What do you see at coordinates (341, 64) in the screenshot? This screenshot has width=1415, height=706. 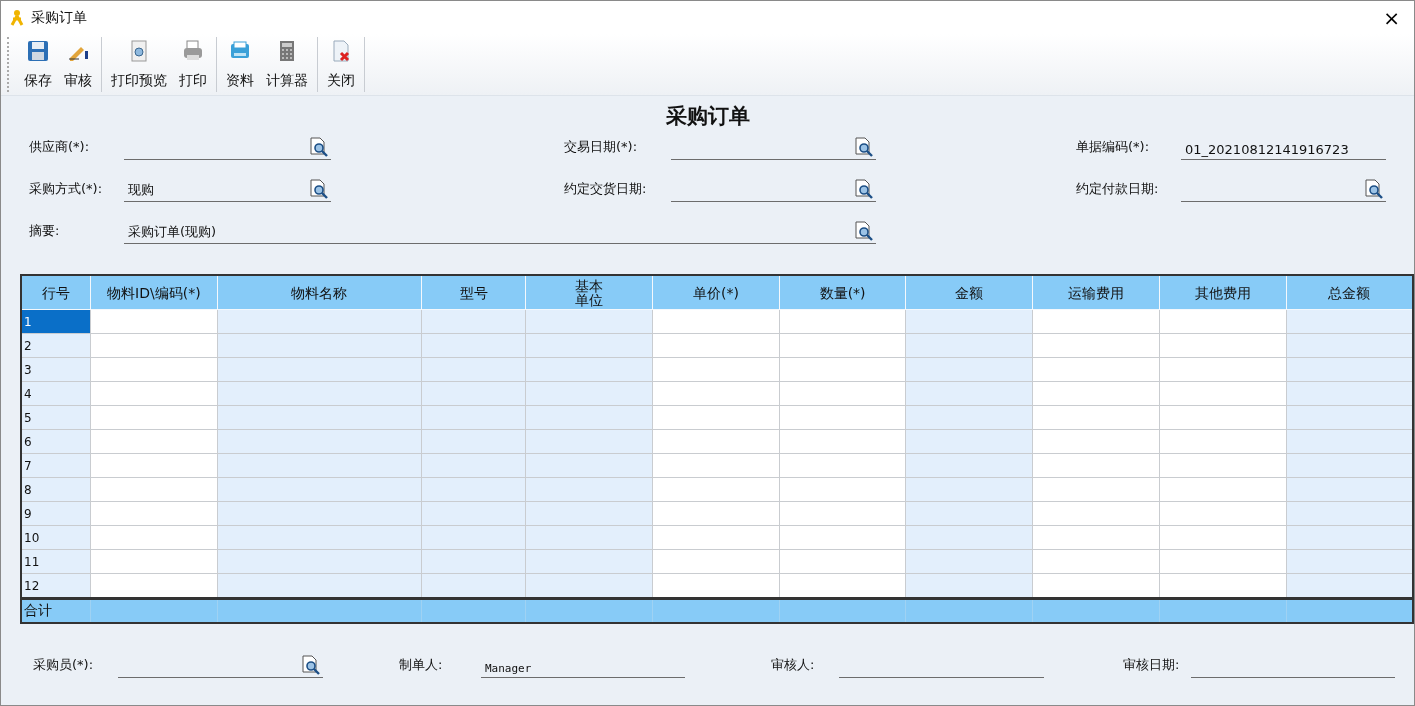 I see `toolbar-button: 关闭` at bounding box center [341, 64].